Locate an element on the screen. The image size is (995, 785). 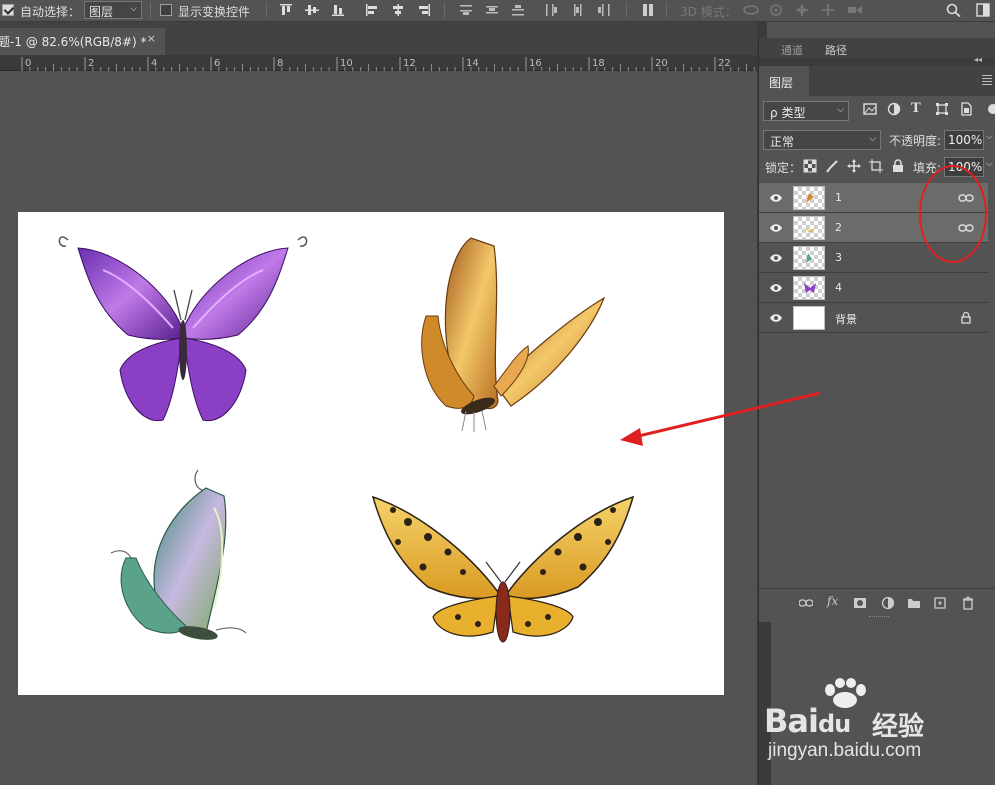
layer-thumbnail is located at coordinates (809, 198).